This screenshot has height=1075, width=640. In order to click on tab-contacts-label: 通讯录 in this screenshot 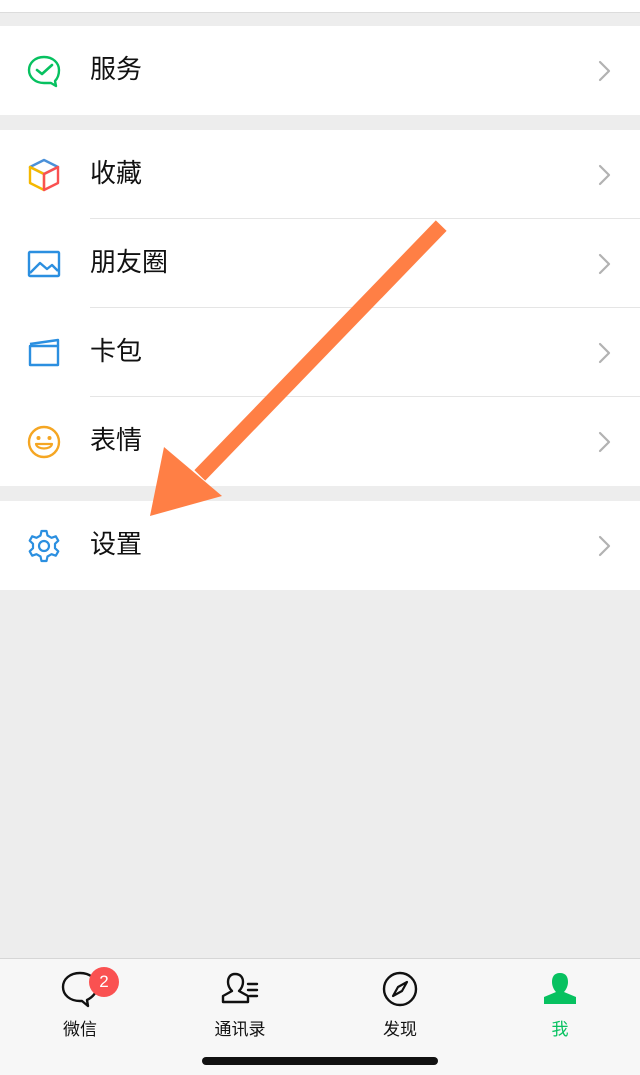, I will do `click(240, 1030)`.